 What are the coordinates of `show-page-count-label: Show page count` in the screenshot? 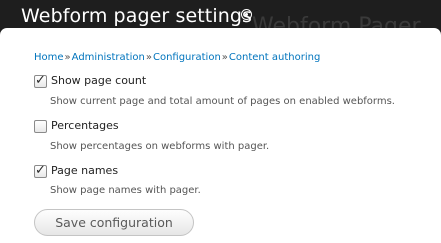 It's located at (98, 80).